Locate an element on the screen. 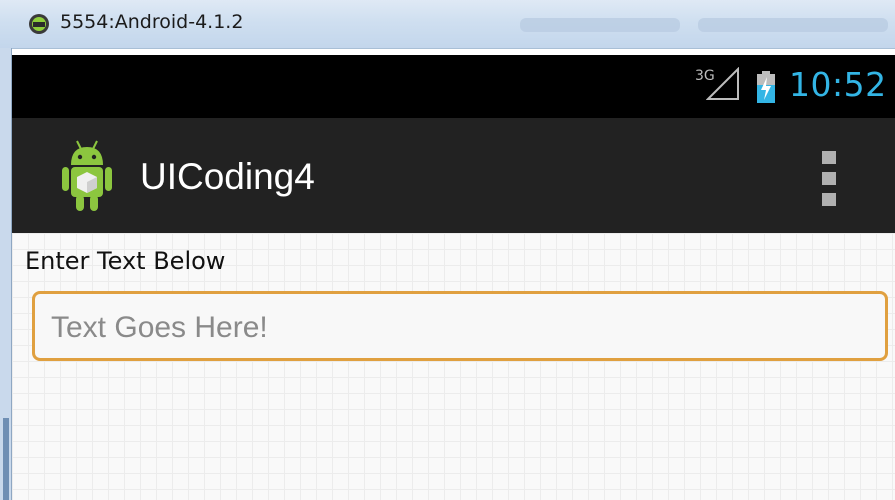 The width and height of the screenshot is (895, 500). text-input is located at coordinates (461, 328).